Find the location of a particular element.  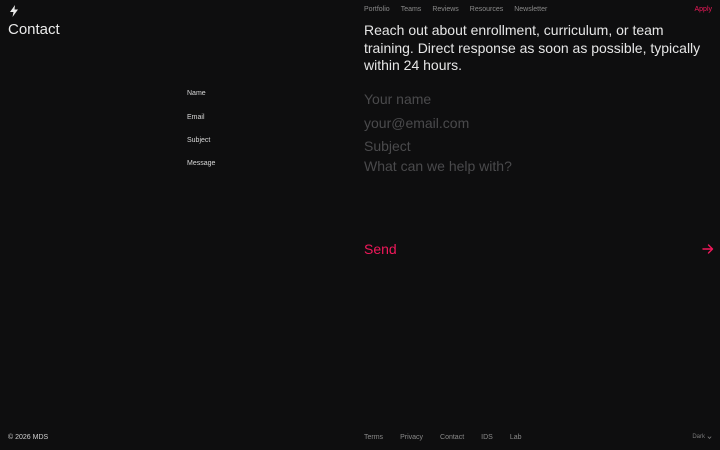

footer-link-lab: Lab is located at coordinates (516, 437).